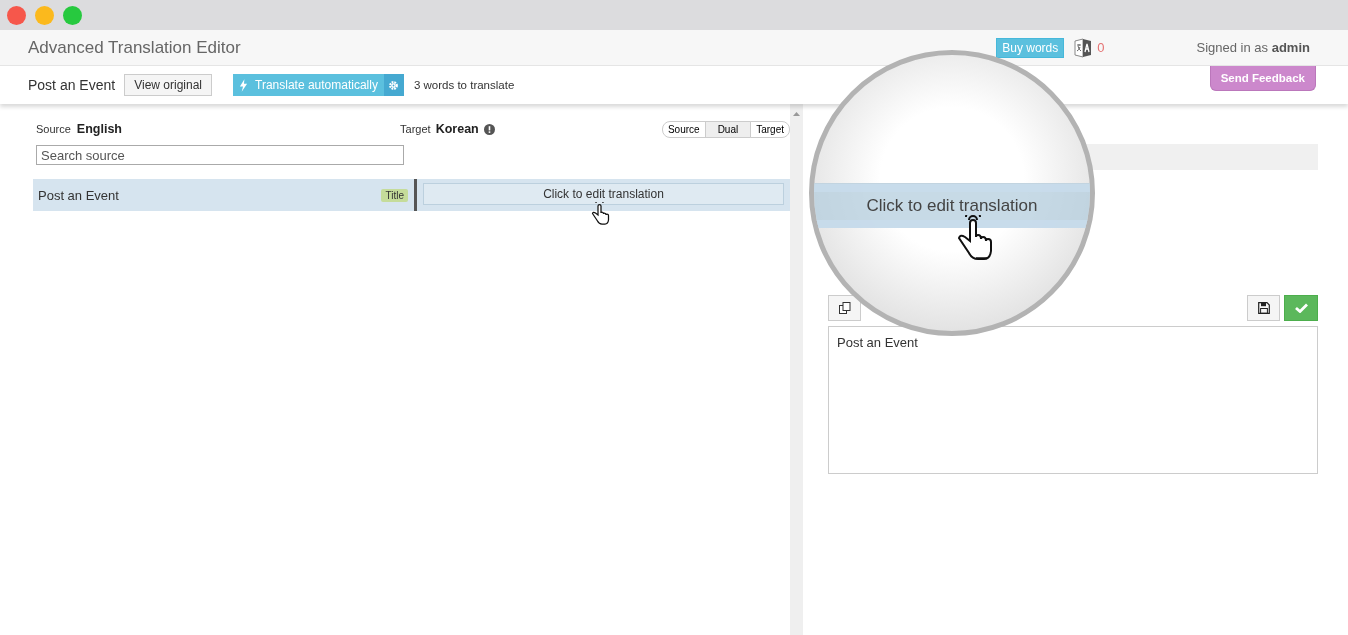 This screenshot has height=635, width=1348. What do you see at coordinates (168, 85) in the screenshot?
I see `view-original-button: View original` at bounding box center [168, 85].